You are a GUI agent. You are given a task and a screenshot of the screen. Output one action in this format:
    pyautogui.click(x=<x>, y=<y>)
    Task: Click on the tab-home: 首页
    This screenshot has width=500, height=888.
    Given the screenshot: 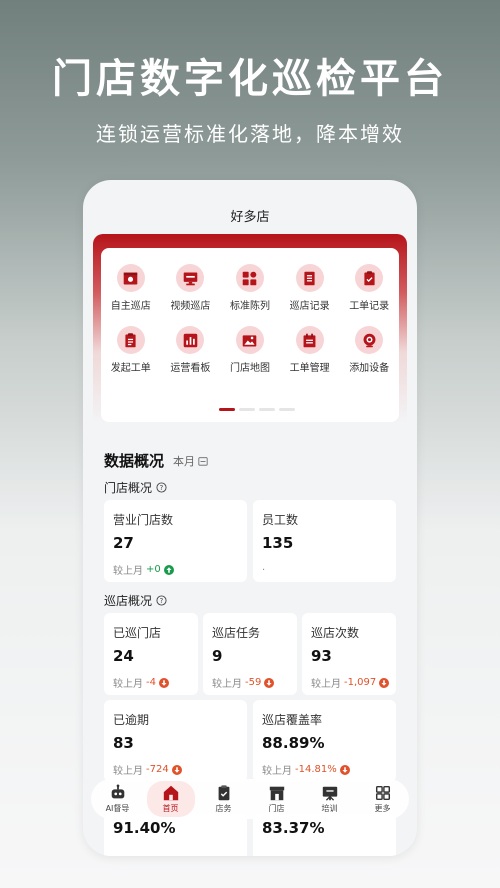 What is the action you would take?
    pyautogui.click(x=170, y=799)
    